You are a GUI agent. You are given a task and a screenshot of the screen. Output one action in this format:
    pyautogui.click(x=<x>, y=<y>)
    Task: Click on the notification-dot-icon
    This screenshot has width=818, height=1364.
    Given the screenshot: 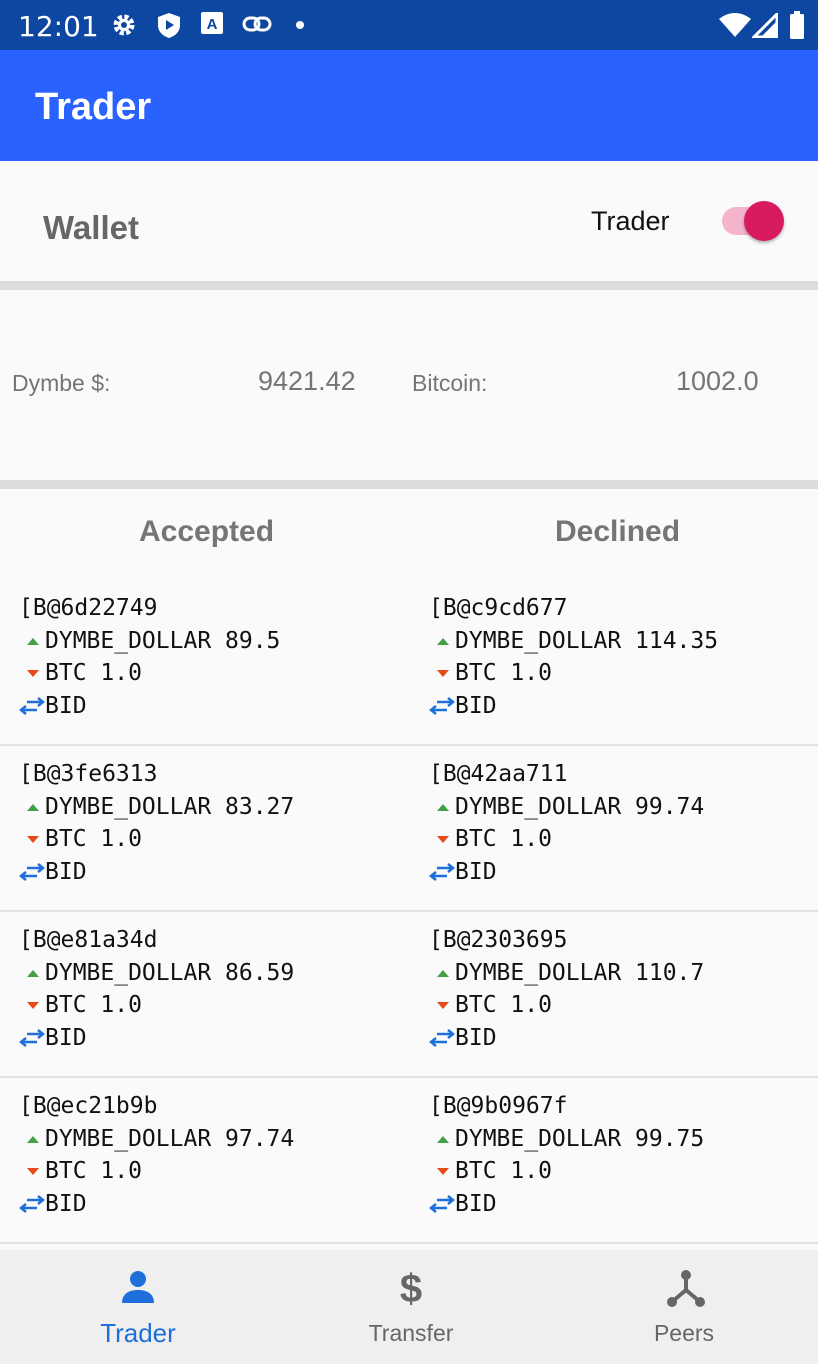 What is the action you would take?
    pyautogui.click(x=300, y=25)
    